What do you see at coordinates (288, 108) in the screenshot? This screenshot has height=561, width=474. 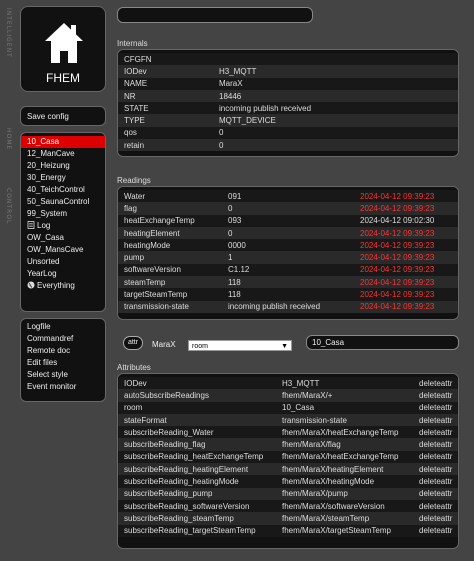 I see `table-row: STATE incoming publish received` at bounding box center [288, 108].